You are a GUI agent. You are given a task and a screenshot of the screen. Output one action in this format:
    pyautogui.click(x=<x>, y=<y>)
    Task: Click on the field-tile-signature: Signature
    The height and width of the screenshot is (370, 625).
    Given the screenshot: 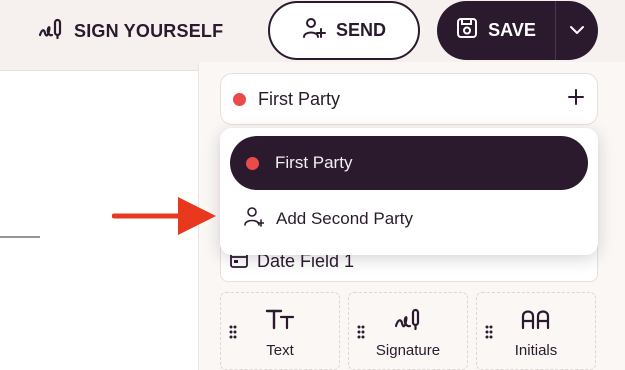 What is the action you would take?
    pyautogui.click(x=408, y=331)
    